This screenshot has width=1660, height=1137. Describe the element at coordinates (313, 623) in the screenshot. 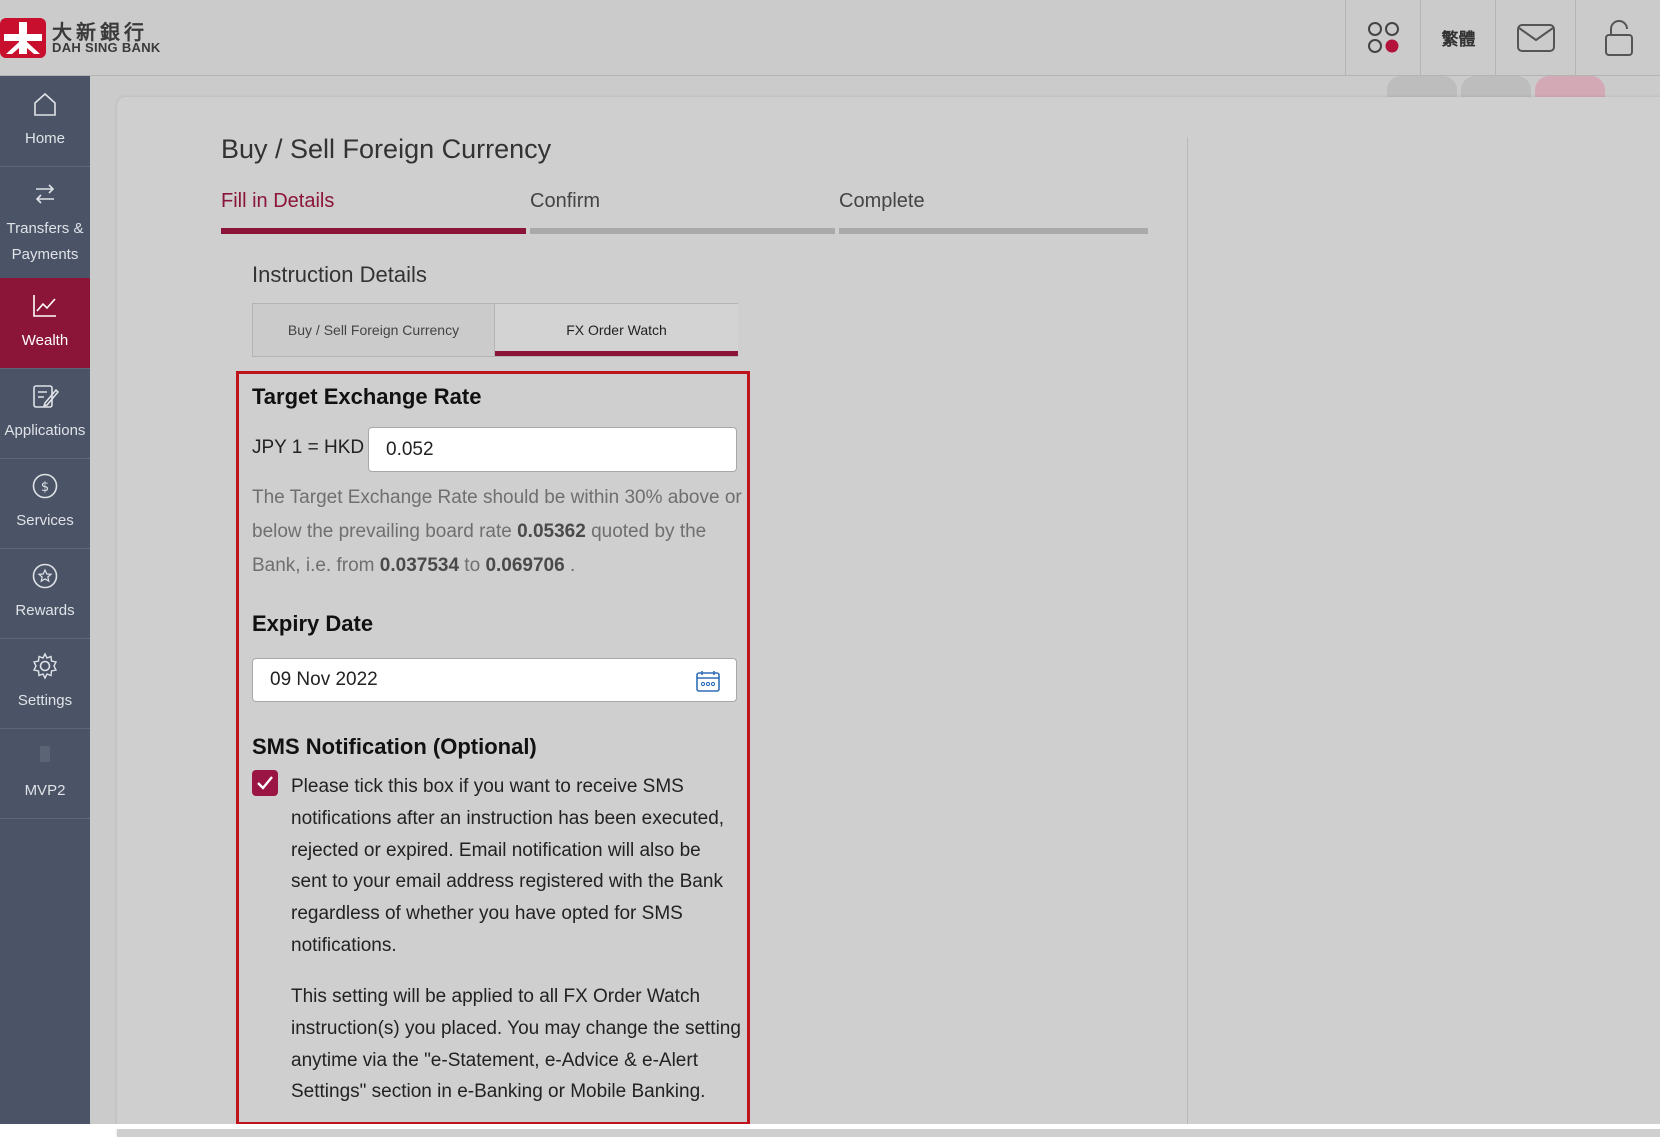

I see `expiry-date-heading: Expiry Date` at that location.